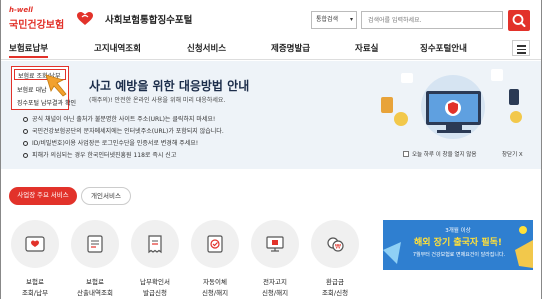 The height and width of the screenshot is (299, 542). What do you see at coordinates (148, 19) in the screenshot?
I see `portal-title: 사회보험통합징수포털` at bounding box center [148, 19].